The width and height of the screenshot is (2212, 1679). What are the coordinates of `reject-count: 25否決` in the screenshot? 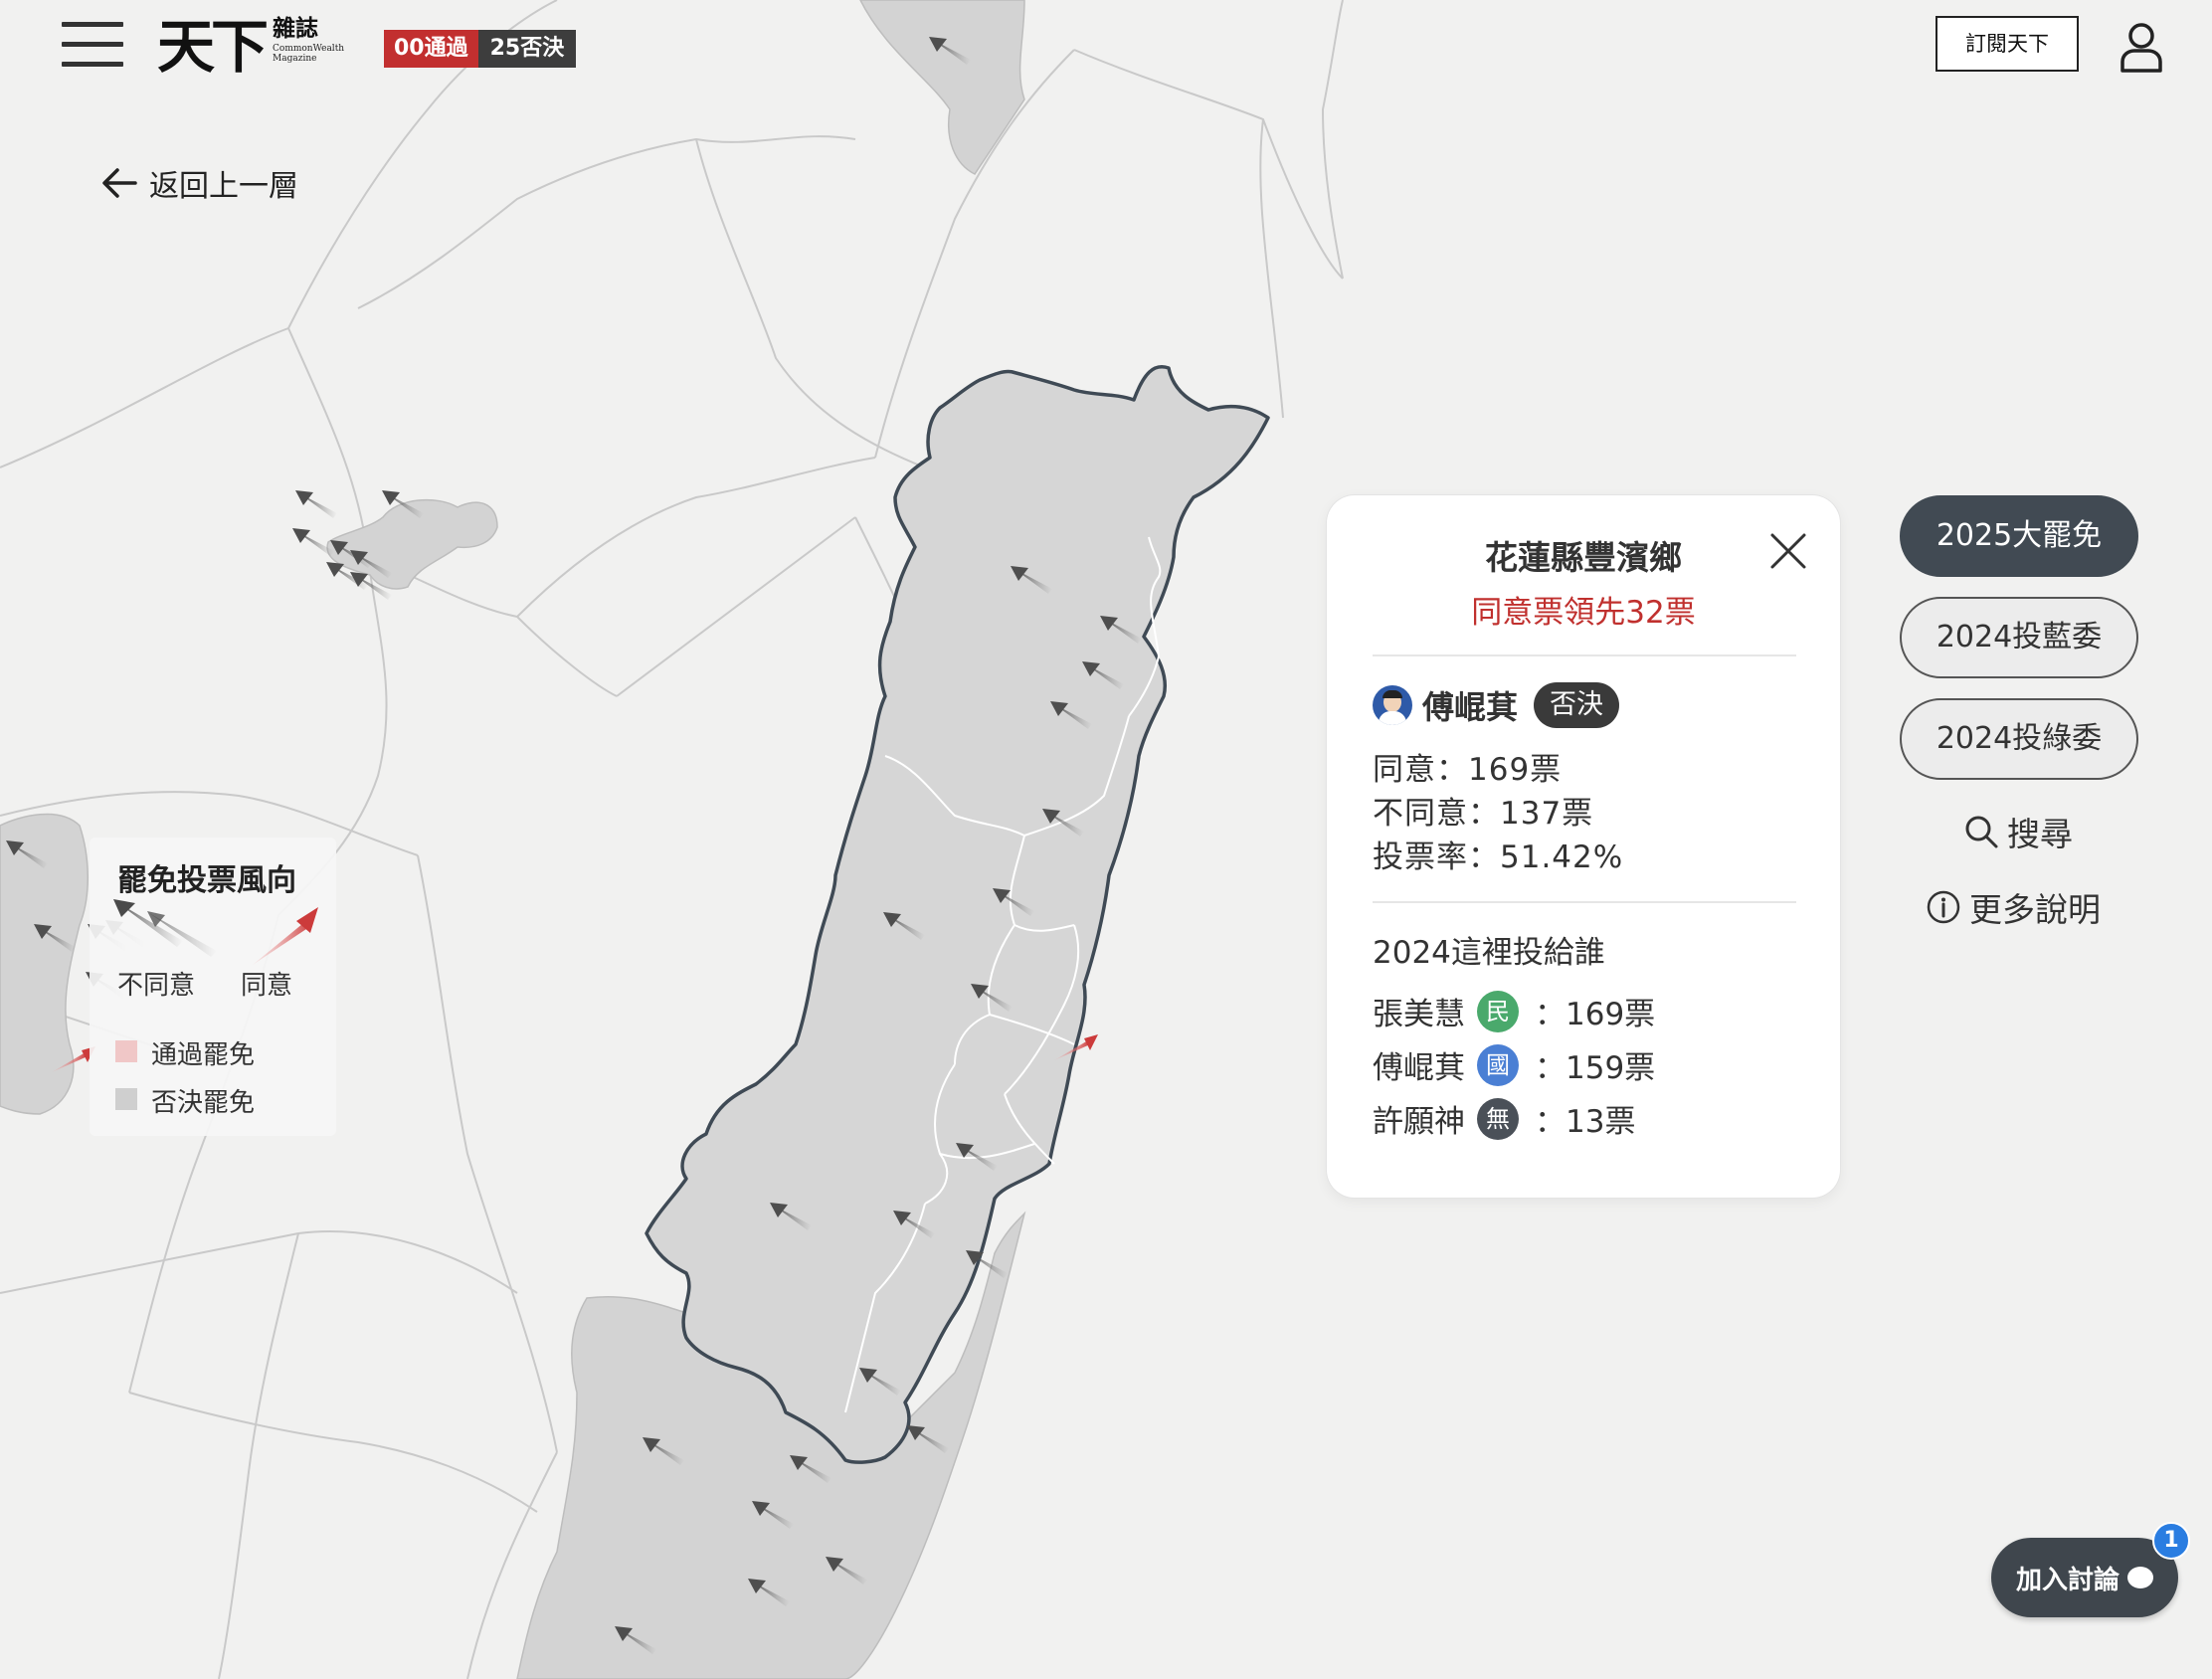 It's located at (527, 49).